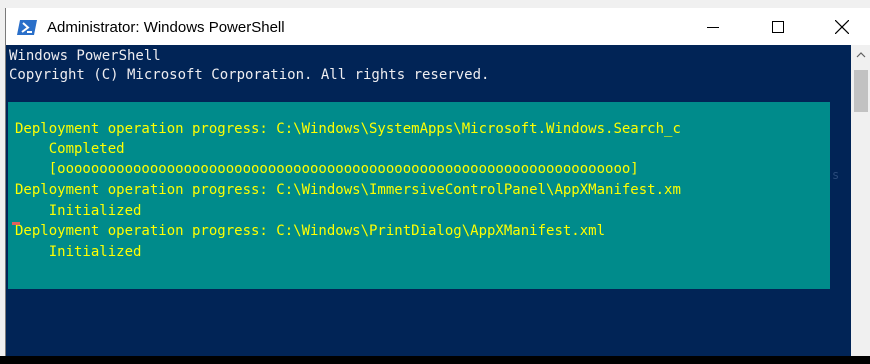 The width and height of the screenshot is (870, 364). What do you see at coordinates (435, 360) in the screenshot?
I see `taskbar-edge` at bounding box center [435, 360].